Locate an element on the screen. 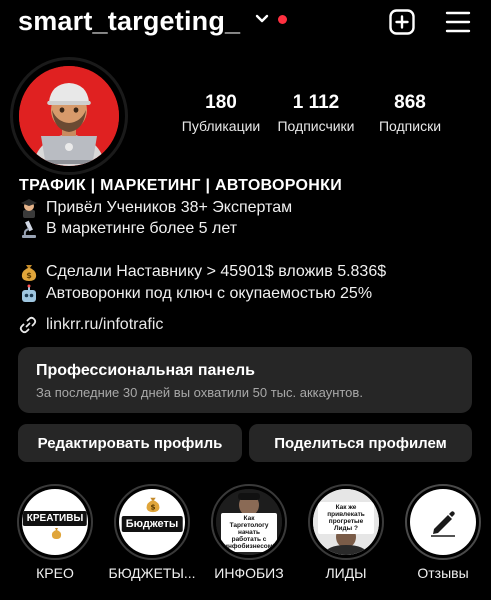 The width and height of the screenshot is (491, 600). highlight-caption: ИНФОБИЗ is located at coordinates (249, 573).